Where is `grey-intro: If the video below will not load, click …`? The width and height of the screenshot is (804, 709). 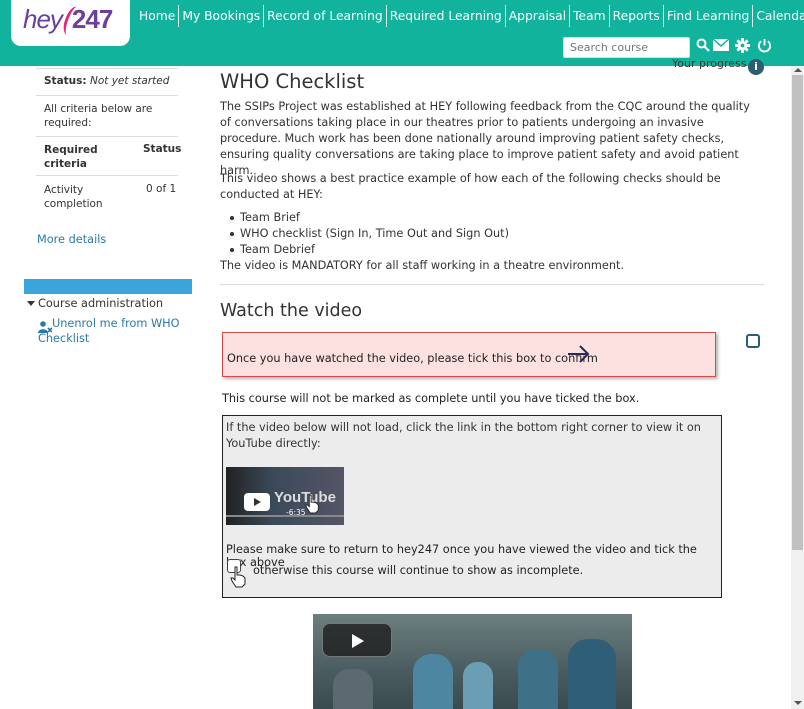 grey-intro: If the video below will not load, click … is located at coordinates (463, 435).